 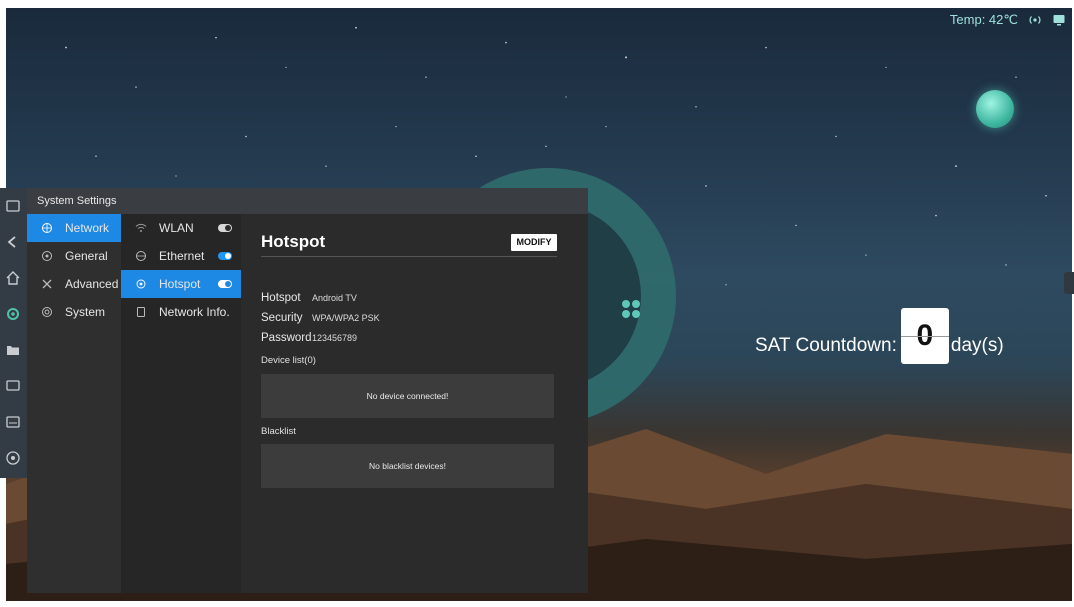 I want to click on field-key: Hotspot, so click(x=281, y=298).